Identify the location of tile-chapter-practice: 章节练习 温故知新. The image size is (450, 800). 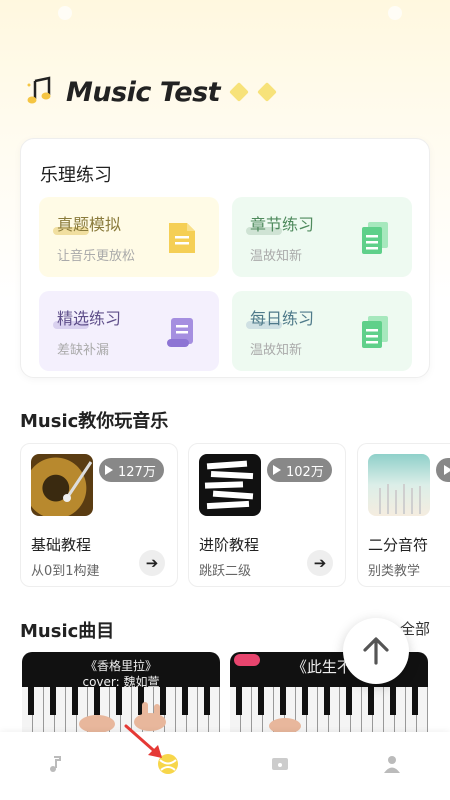
(322, 237).